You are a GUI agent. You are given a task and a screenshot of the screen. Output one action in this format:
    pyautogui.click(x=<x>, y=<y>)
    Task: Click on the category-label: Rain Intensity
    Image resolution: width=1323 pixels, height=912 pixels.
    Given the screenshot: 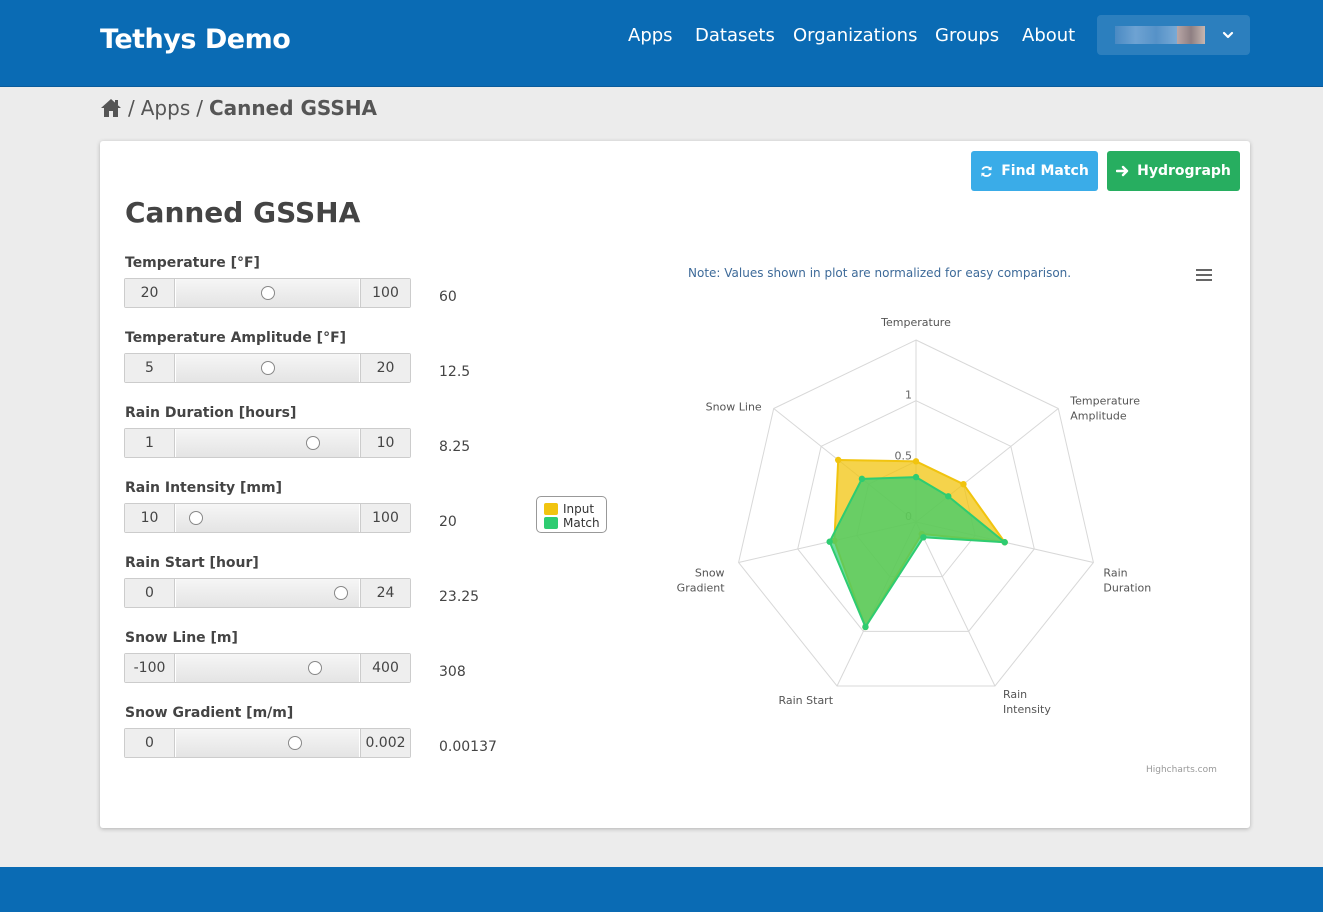 What is the action you would take?
    pyautogui.click(x=1027, y=702)
    